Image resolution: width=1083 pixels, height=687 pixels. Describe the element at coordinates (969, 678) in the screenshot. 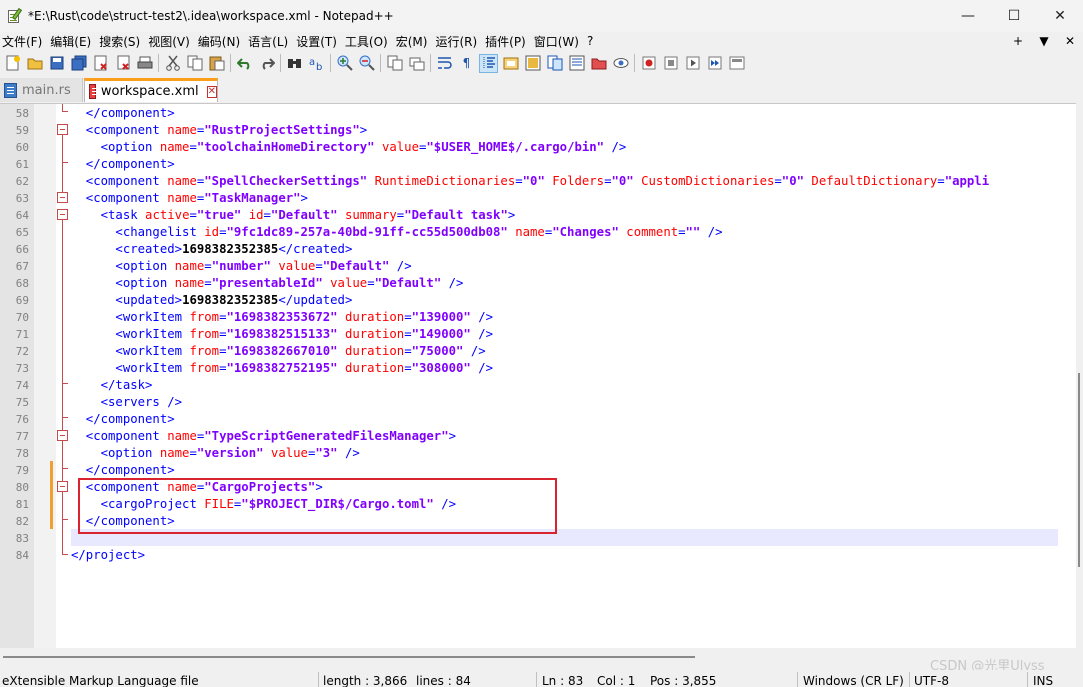

I see `status-encoding: UTF-8` at that location.